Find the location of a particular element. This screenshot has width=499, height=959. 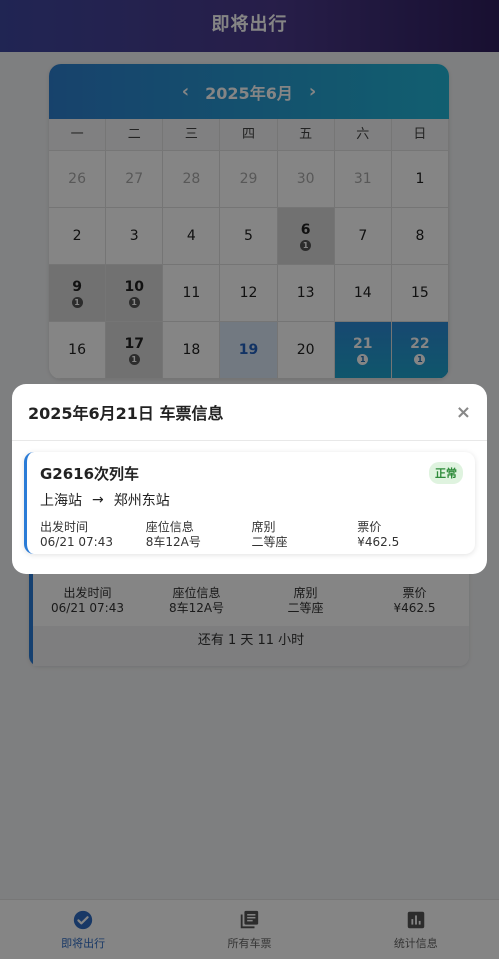

departure-time: 出发时间 06/21 07:43 is located at coordinates (93, 535).